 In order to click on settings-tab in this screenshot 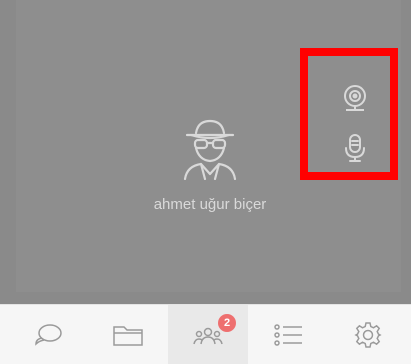, I will do `click(368, 334)`.